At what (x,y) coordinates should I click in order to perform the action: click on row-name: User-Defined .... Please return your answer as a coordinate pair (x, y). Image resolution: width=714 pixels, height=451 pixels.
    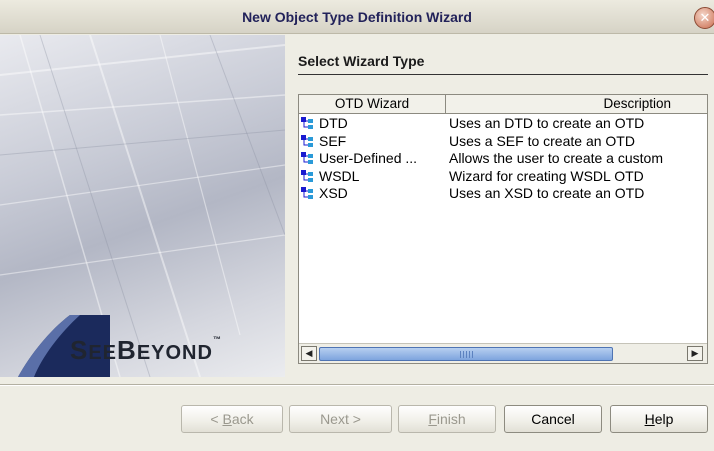
    Looking at the image, I should click on (368, 158).